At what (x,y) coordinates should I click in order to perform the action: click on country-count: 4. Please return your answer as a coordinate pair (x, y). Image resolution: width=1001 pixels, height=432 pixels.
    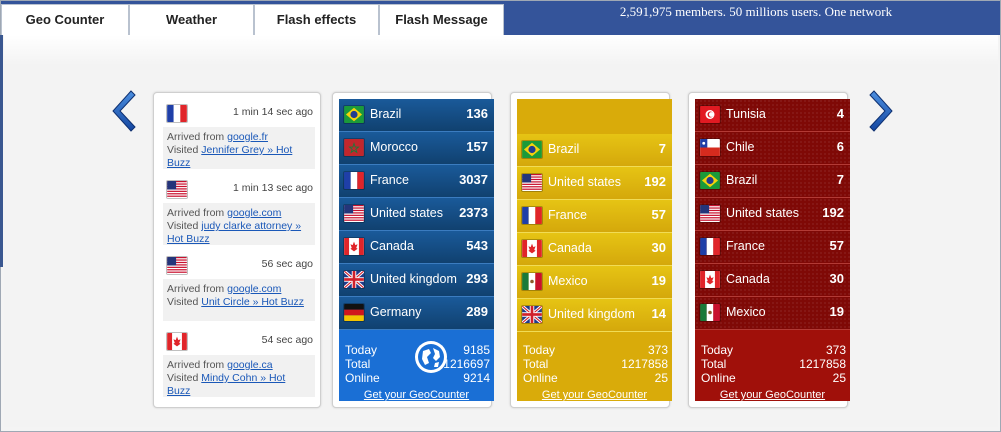
    Looking at the image, I should click on (840, 113).